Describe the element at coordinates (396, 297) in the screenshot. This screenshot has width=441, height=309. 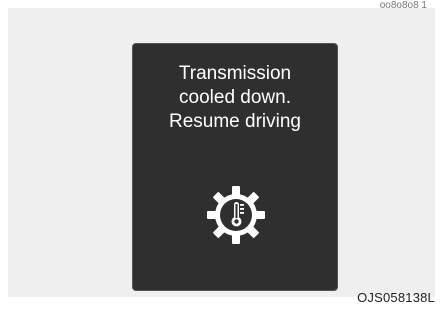
I see `figure-code: OJS058138L` at that location.